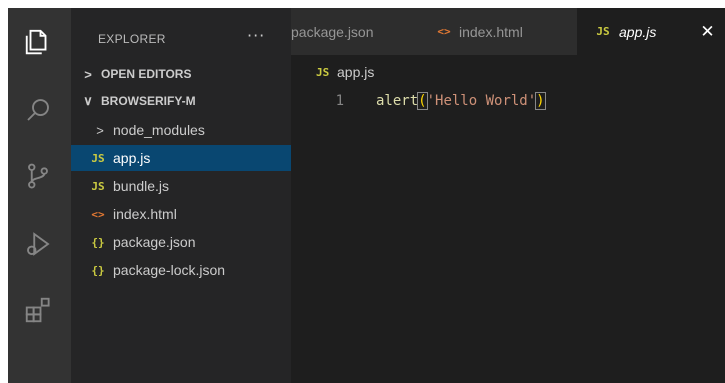 The image size is (725, 383). I want to click on tree-item-label: app.js, so click(132, 158).